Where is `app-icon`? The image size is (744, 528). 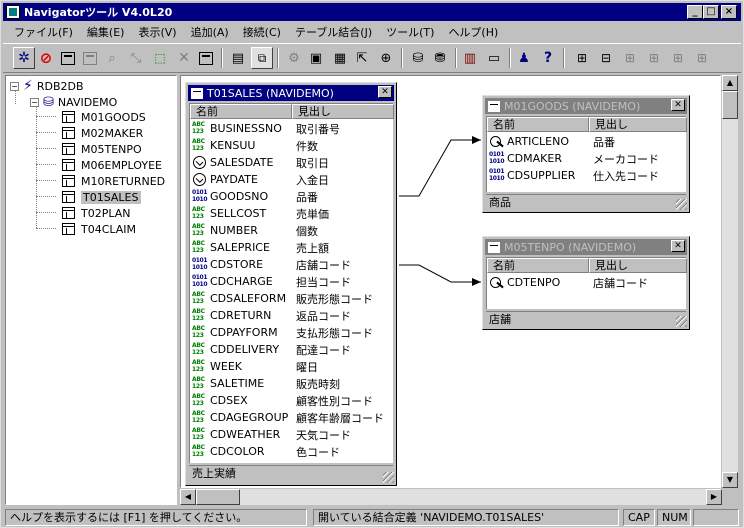
app-icon is located at coordinates (13, 12).